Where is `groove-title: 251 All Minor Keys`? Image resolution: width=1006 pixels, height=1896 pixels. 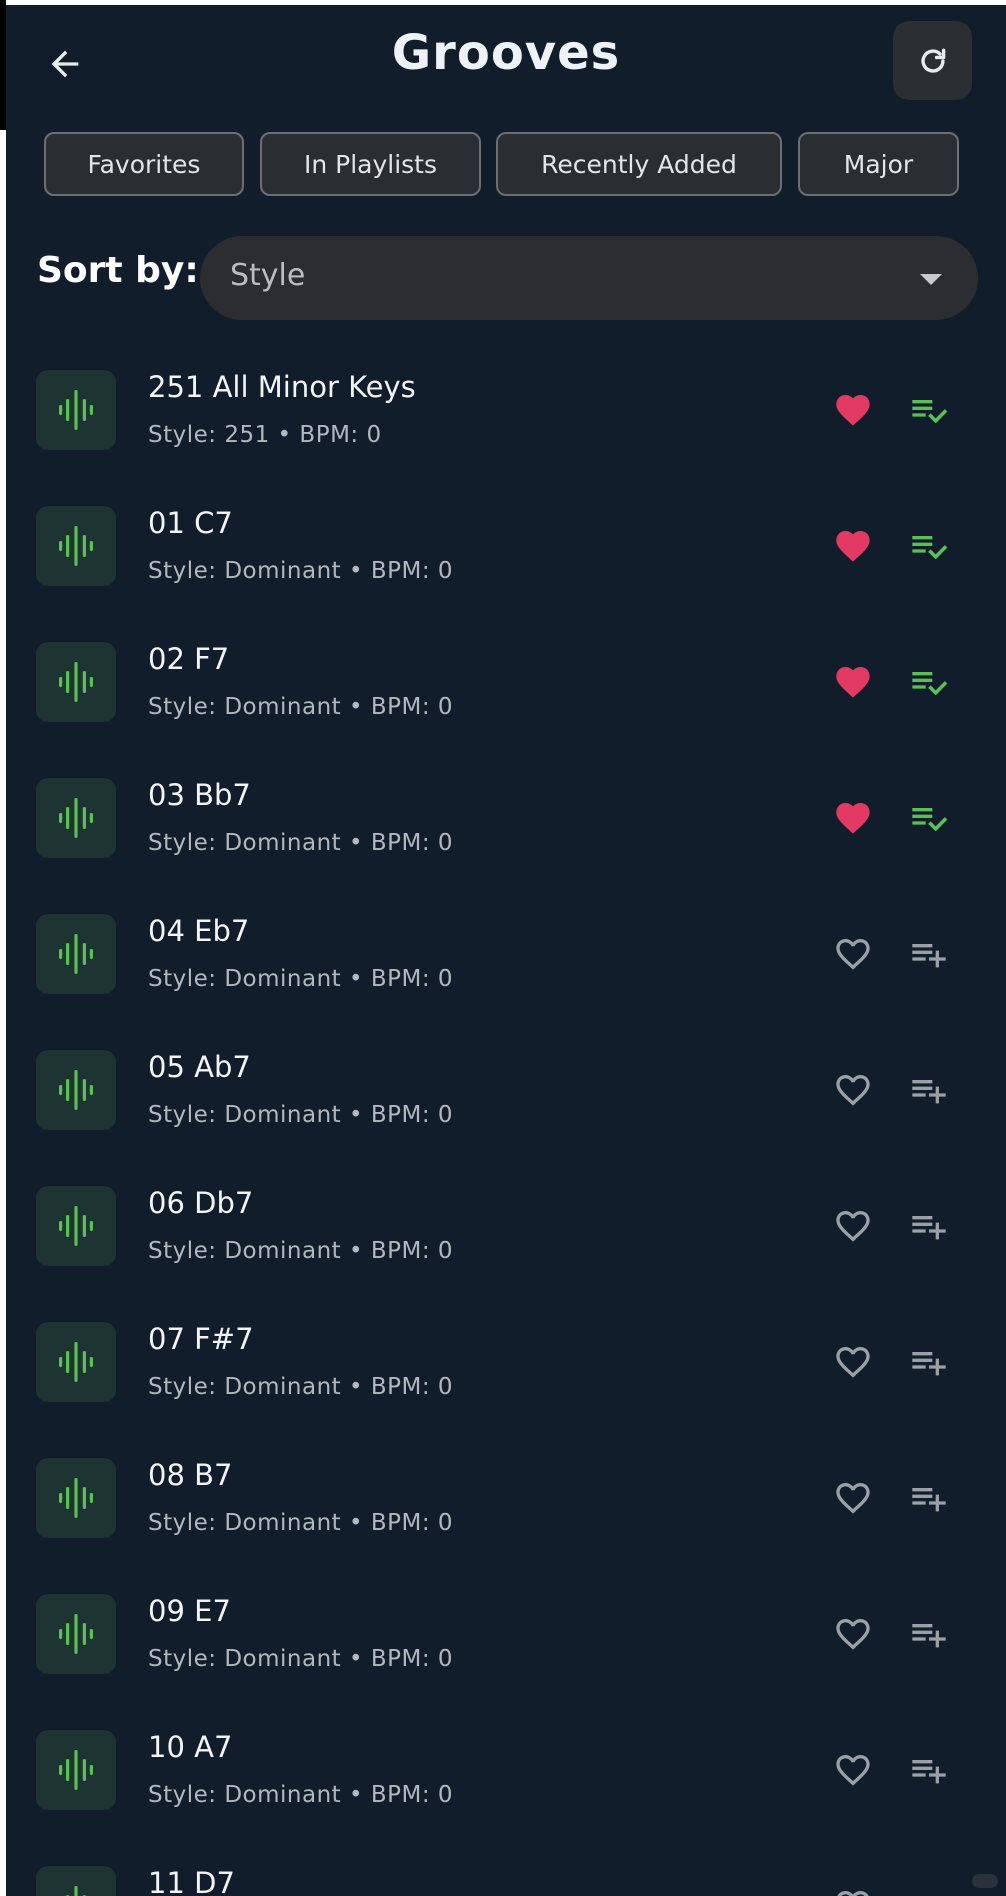 groove-title: 251 All Minor Keys is located at coordinates (282, 387).